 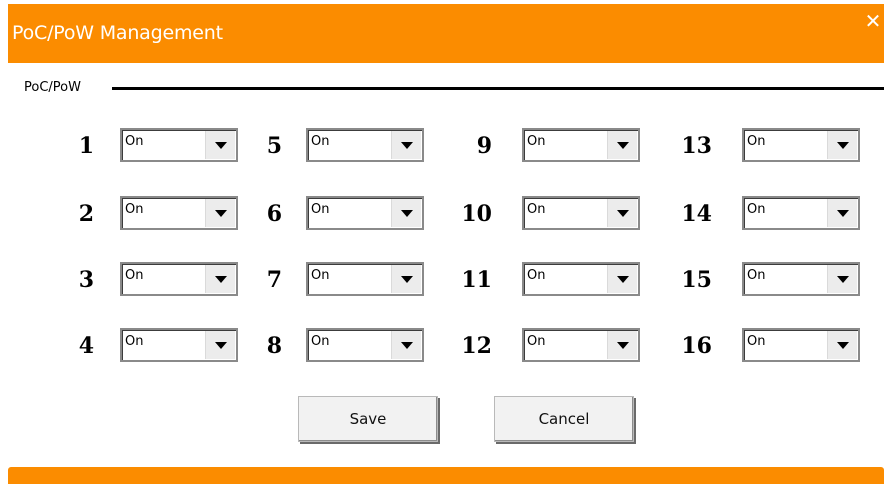 What do you see at coordinates (274, 214) in the screenshot?
I see `port-number: 6` at bounding box center [274, 214].